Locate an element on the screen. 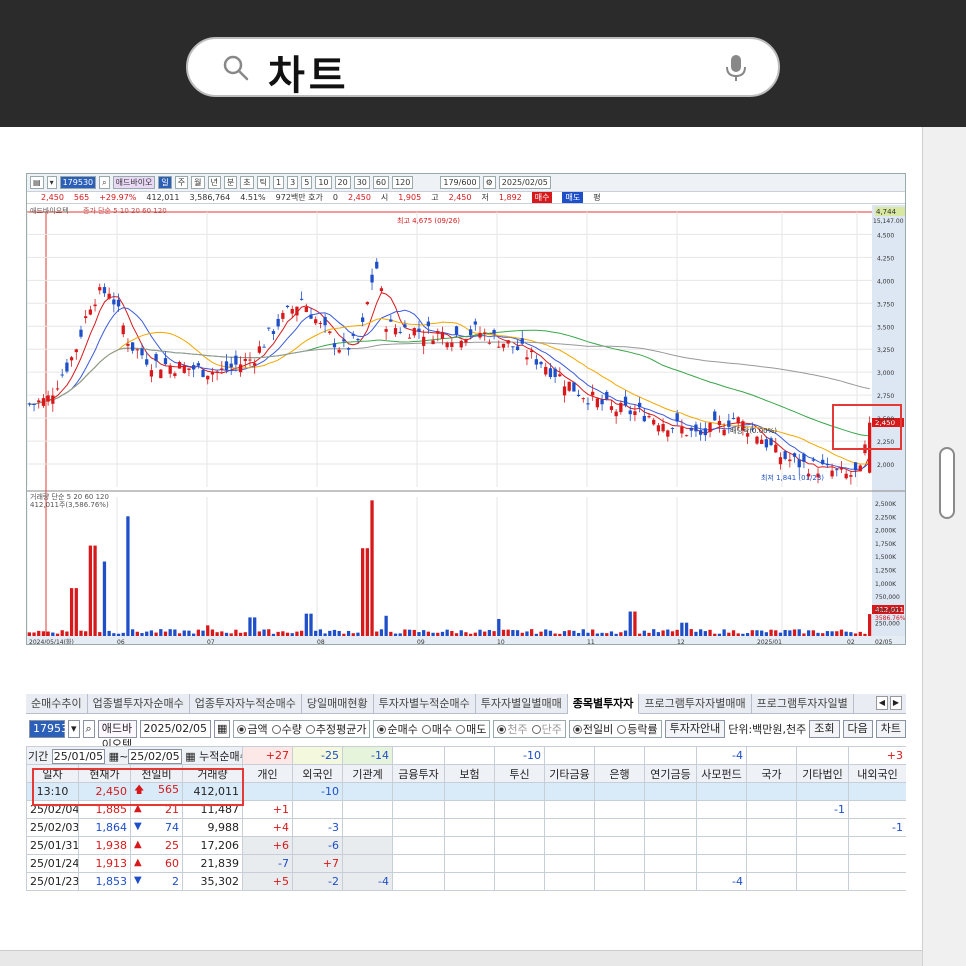  stock-code-input: 179530 is located at coordinates (52, 729).